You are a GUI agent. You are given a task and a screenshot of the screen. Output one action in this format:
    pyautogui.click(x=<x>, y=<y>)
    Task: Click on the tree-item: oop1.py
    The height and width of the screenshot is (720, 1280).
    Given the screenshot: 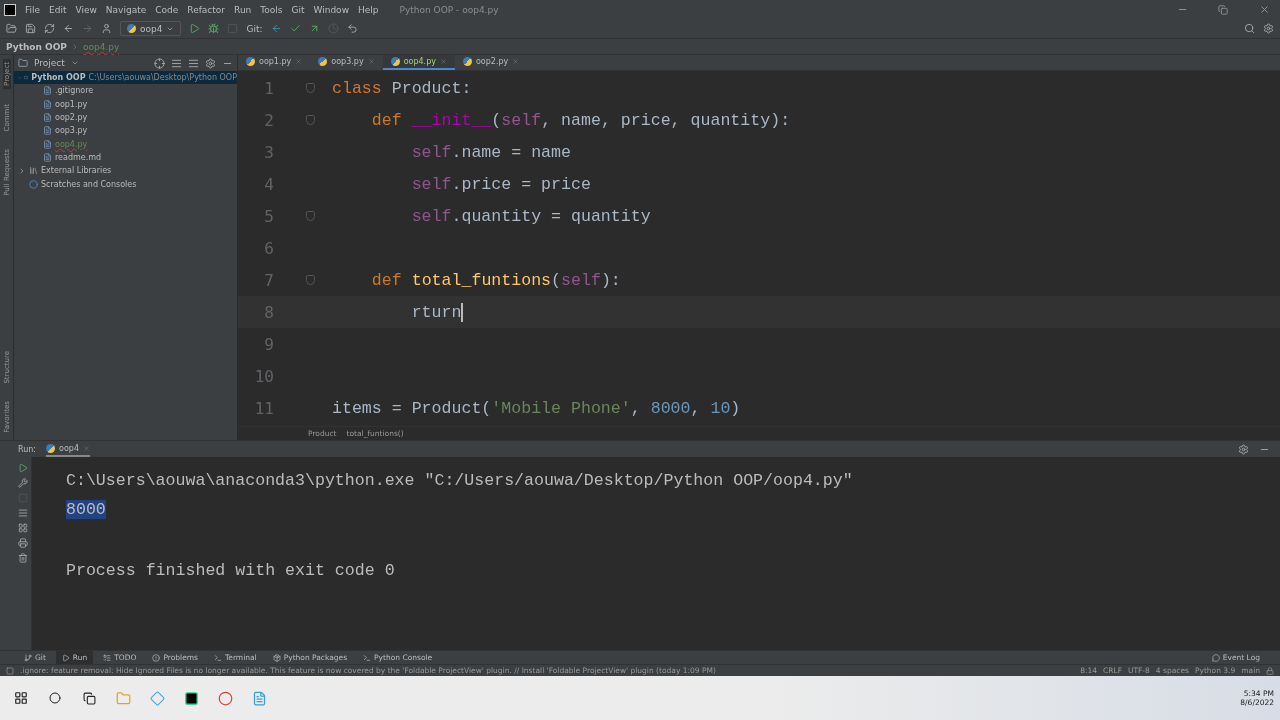 What is the action you would take?
    pyautogui.click(x=125, y=104)
    